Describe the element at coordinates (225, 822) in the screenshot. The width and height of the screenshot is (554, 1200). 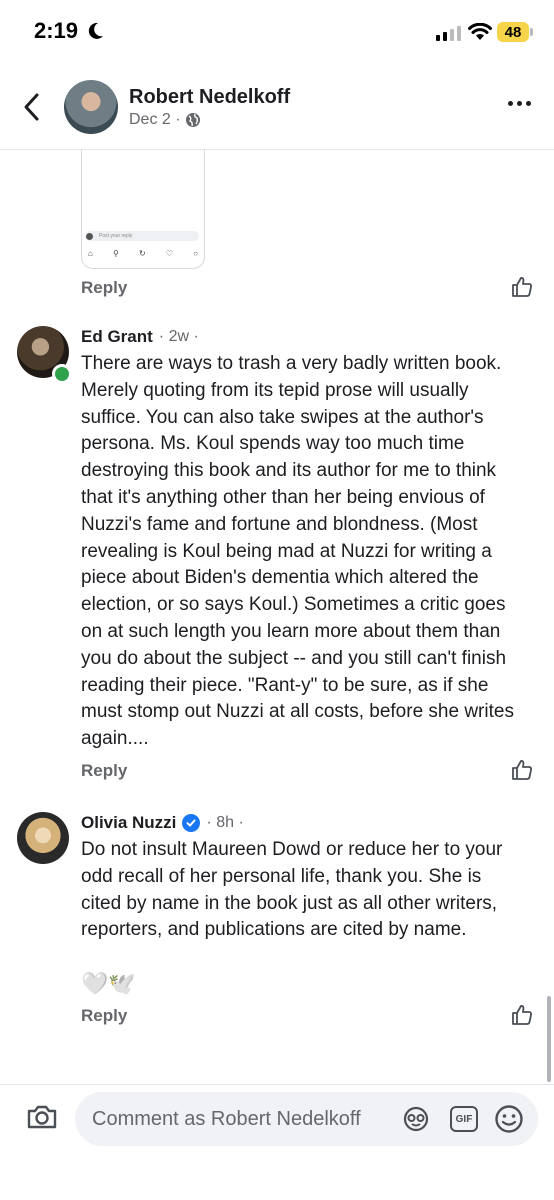
I see `comment-time: · 8h ·` at that location.